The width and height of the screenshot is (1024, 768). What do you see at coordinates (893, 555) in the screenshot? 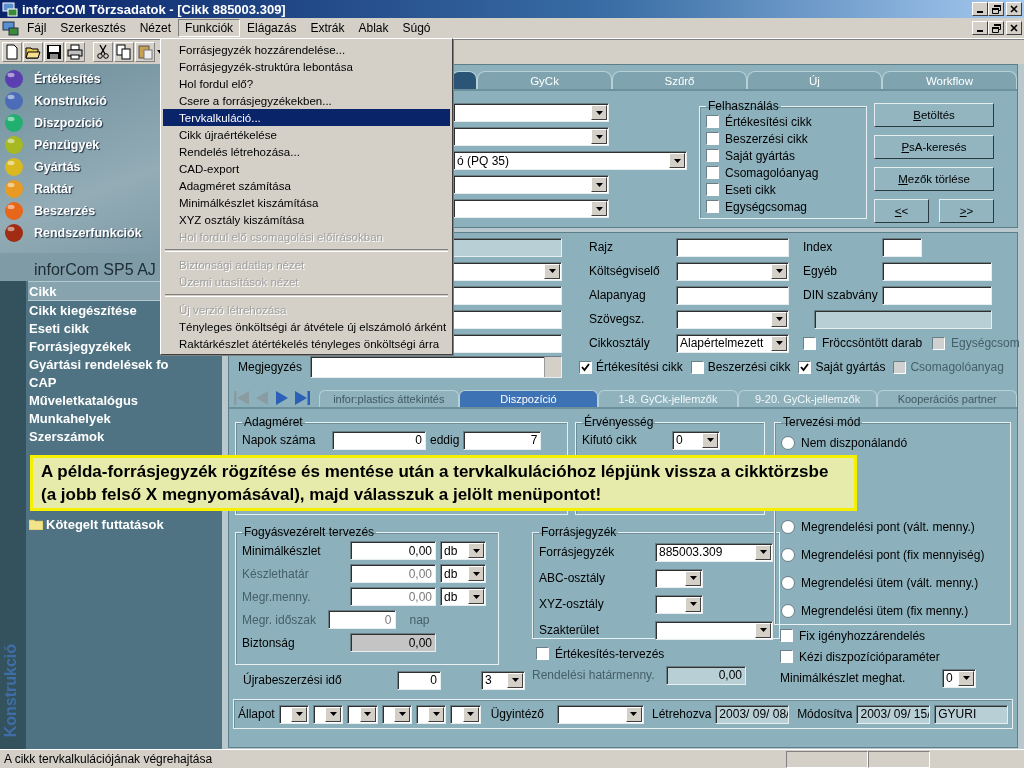
I see `radio-label: Megrendelési pont (fix mennyiség)` at bounding box center [893, 555].